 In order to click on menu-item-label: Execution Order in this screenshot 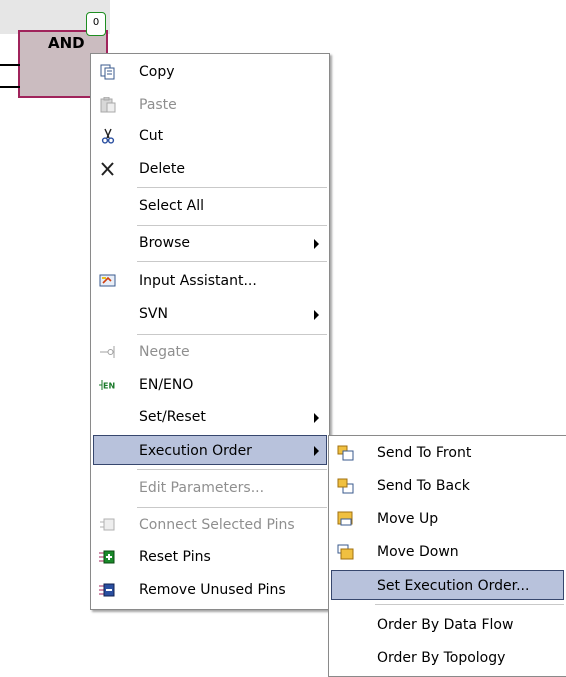, I will do `click(195, 451)`.